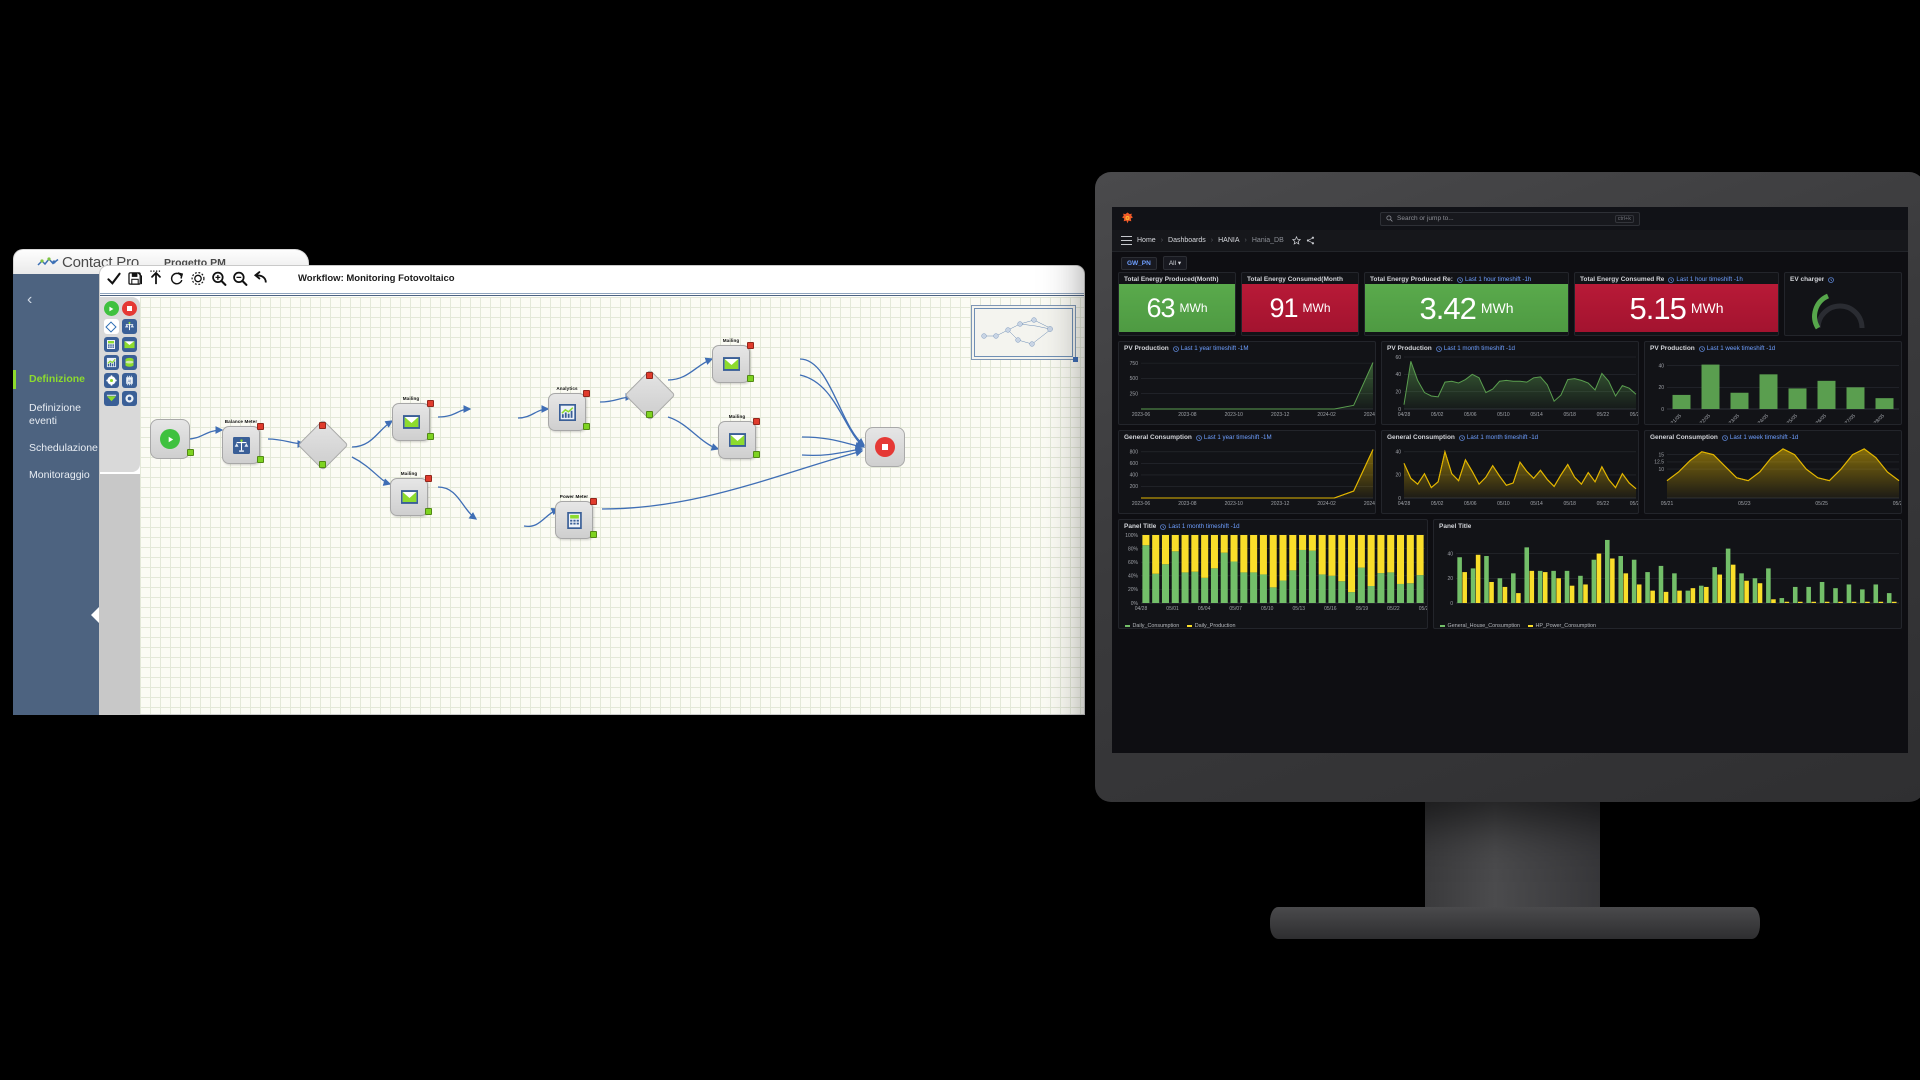 The height and width of the screenshot is (1080, 1920). Describe the element at coordinates (35, 300) in the screenshot. I see `sidebar-collapse-icon: ‹` at that location.